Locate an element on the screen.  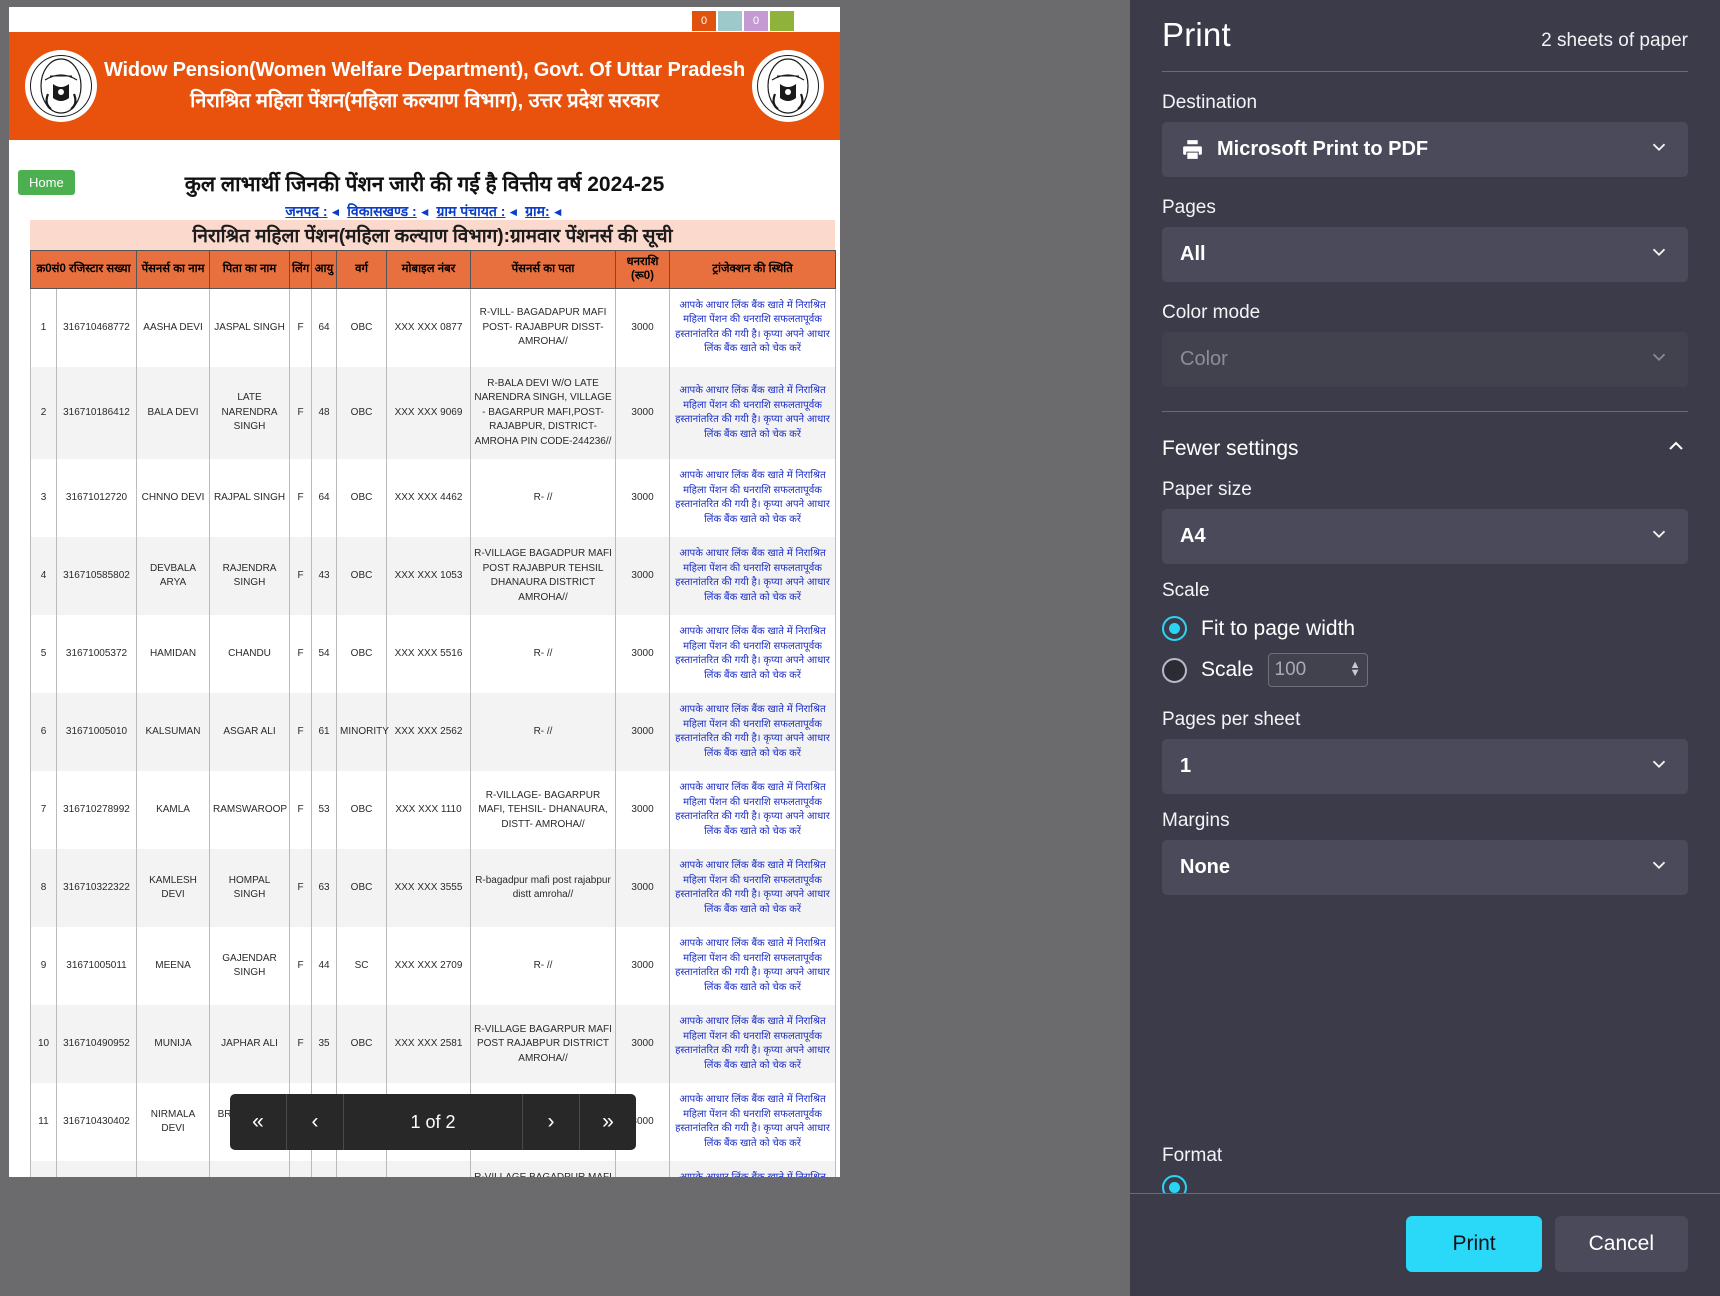
cell-mobile: XXX XXX 2581 is located at coordinates (429, 1044).